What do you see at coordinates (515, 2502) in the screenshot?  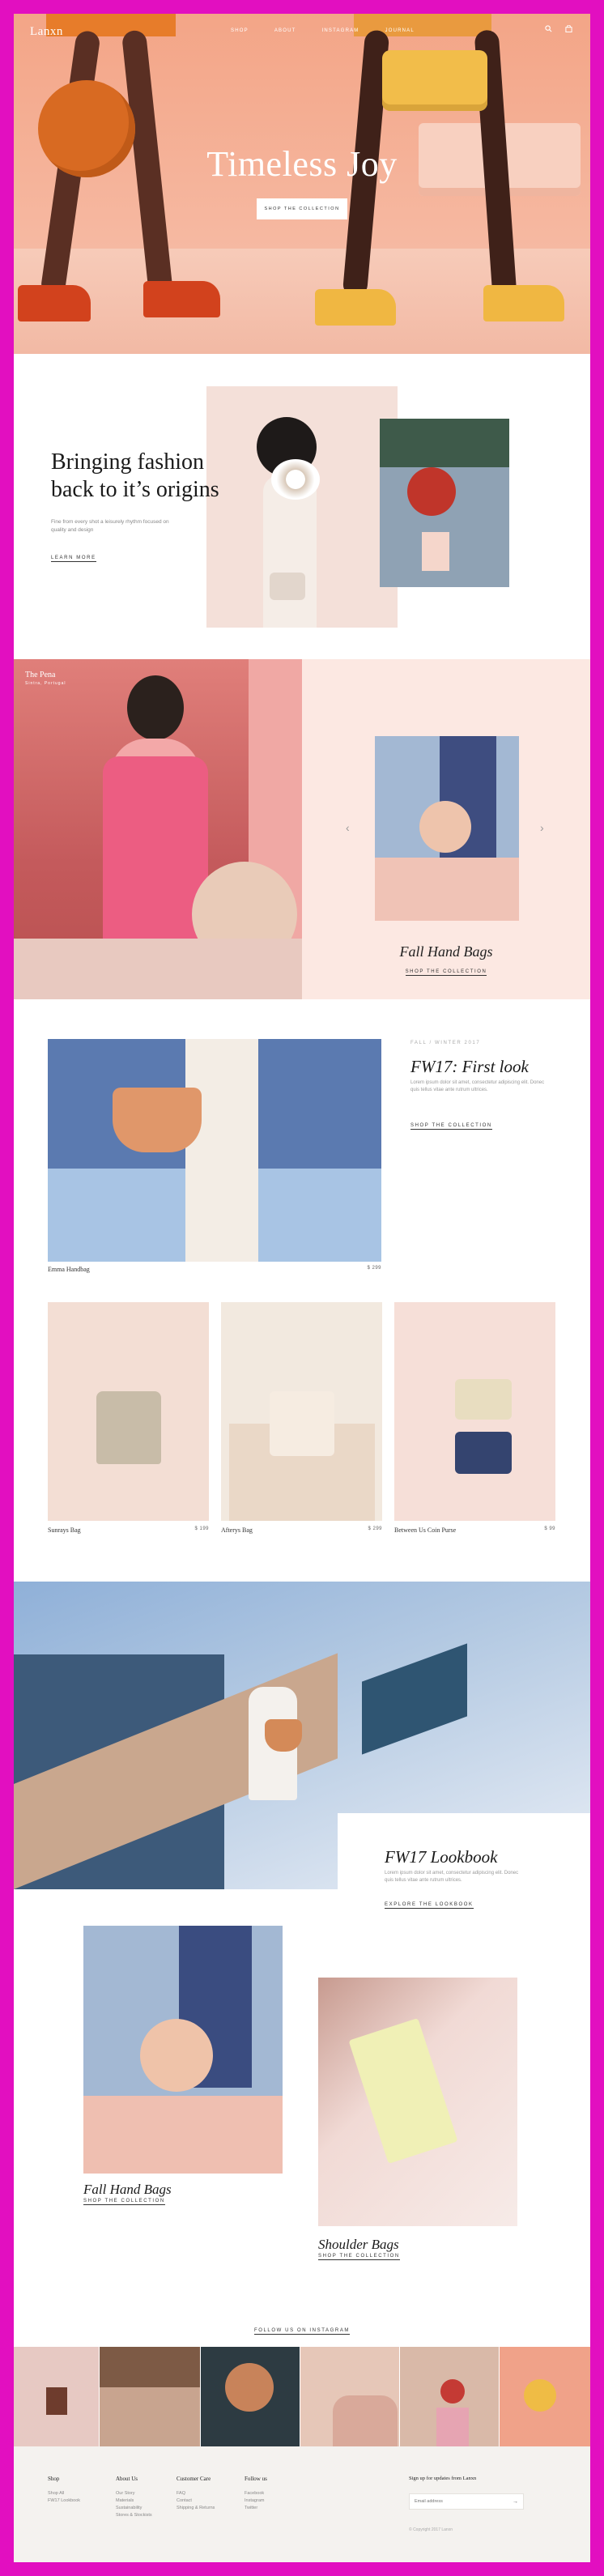 I see `submit-arrow-icon: →` at bounding box center [515, 2502].